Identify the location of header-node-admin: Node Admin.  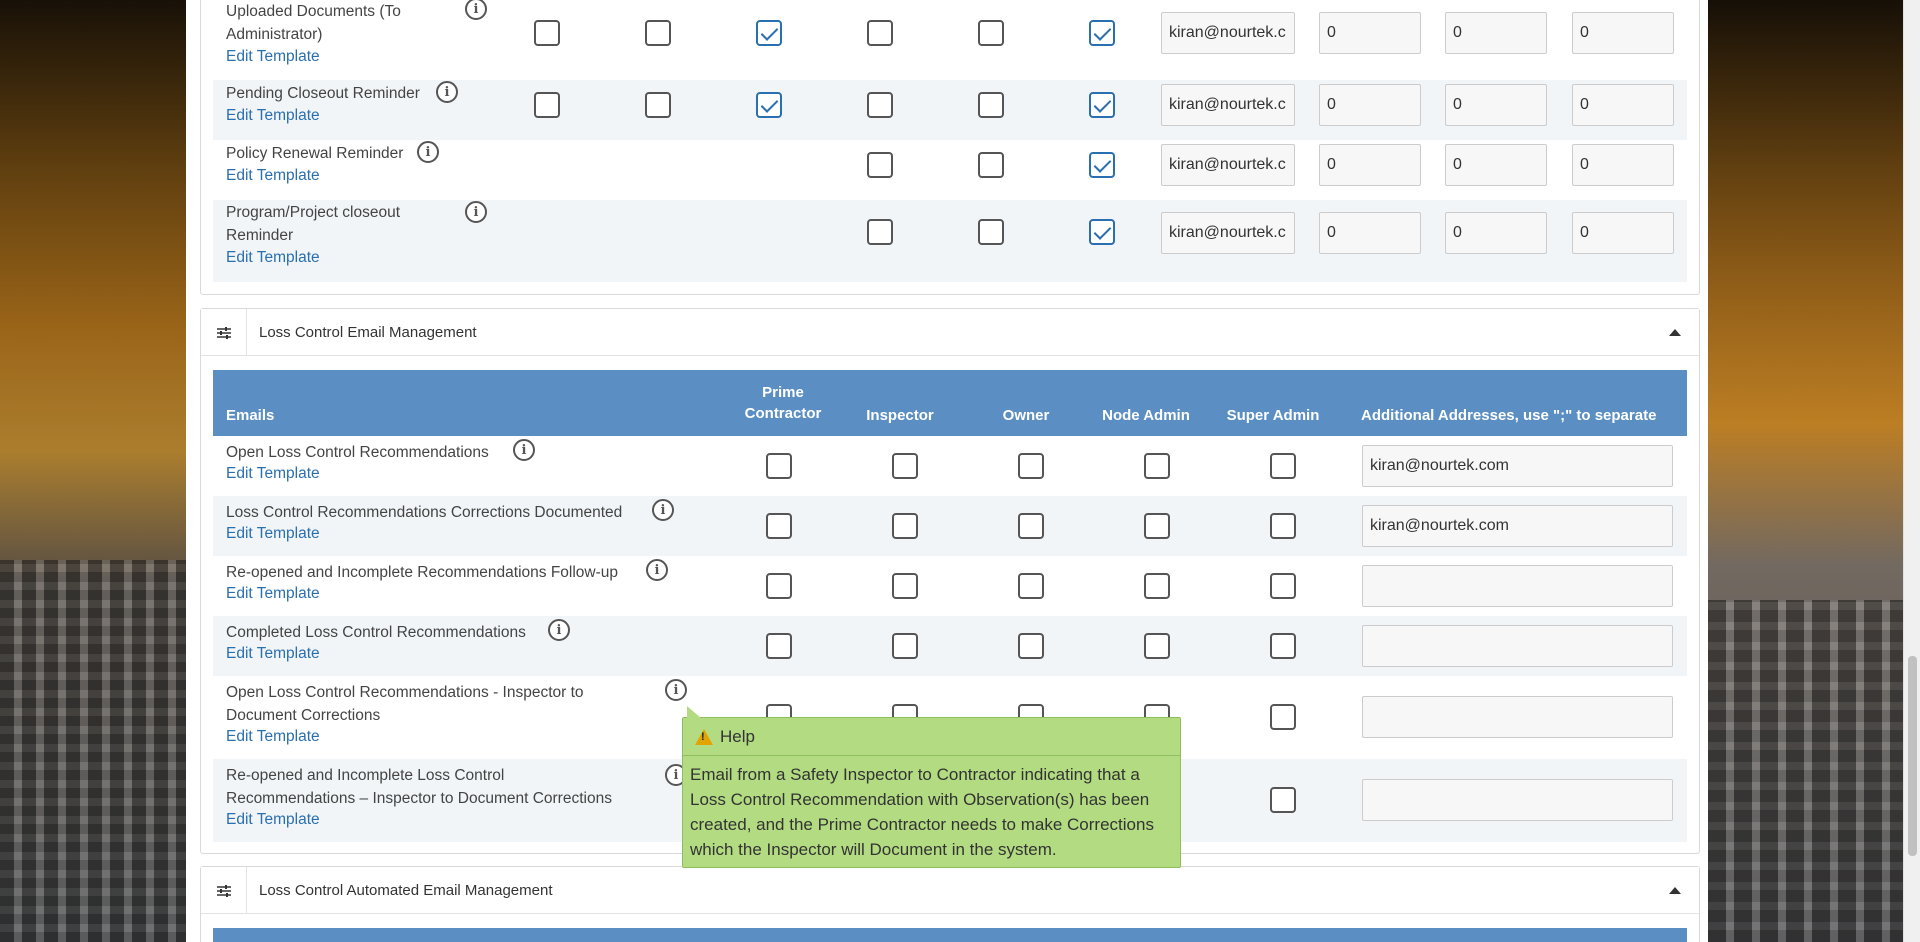
(1146, 415).